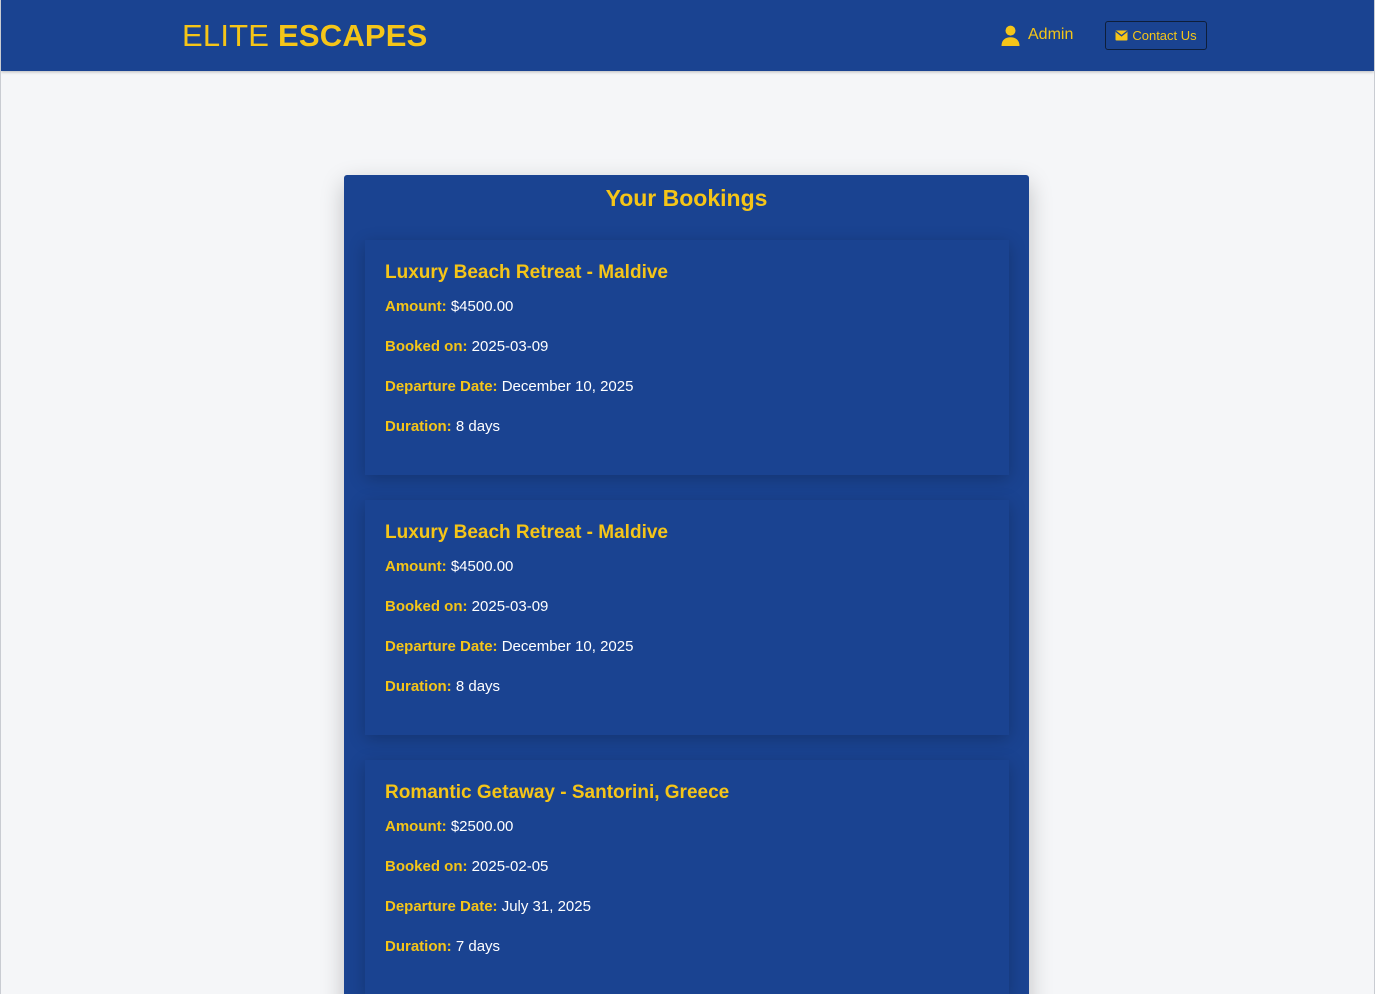 This screenshot has height=994, width=1375. I want to click on brand-name-light: ELITE, so click(226, 35).